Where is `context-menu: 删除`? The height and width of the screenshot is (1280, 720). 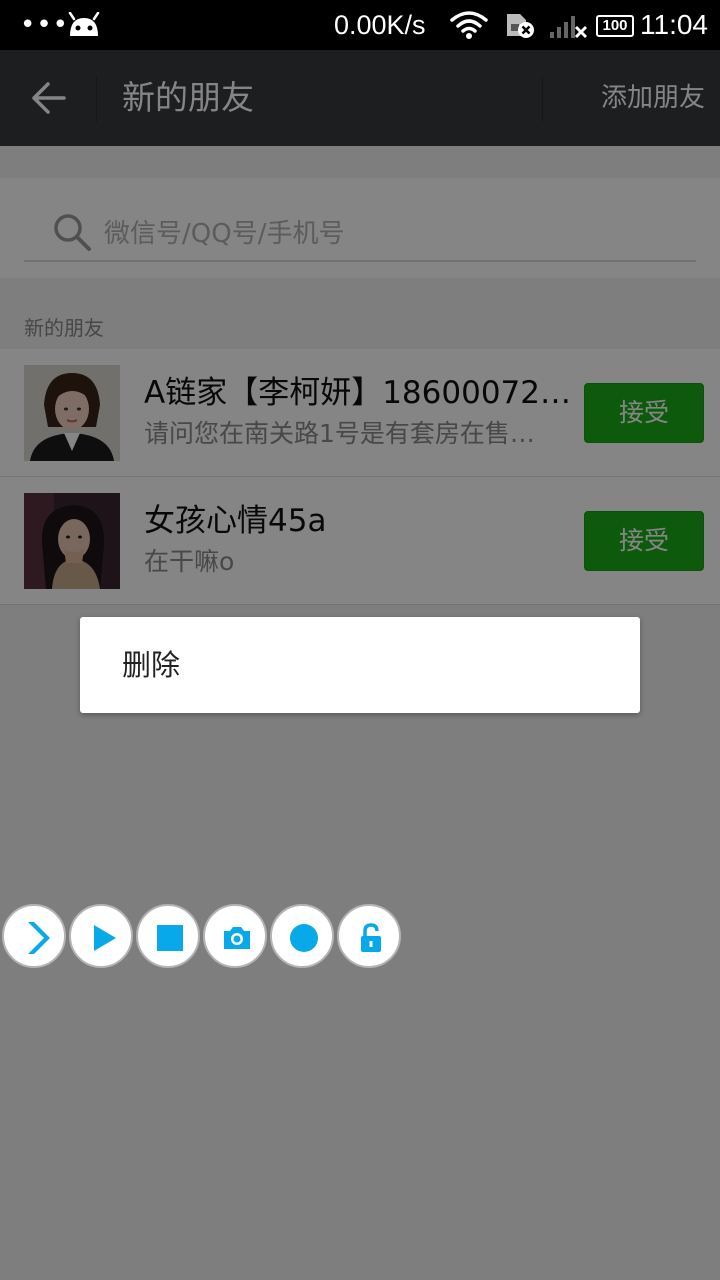
context-menu: 删除 is located at coordinates (360, 665).